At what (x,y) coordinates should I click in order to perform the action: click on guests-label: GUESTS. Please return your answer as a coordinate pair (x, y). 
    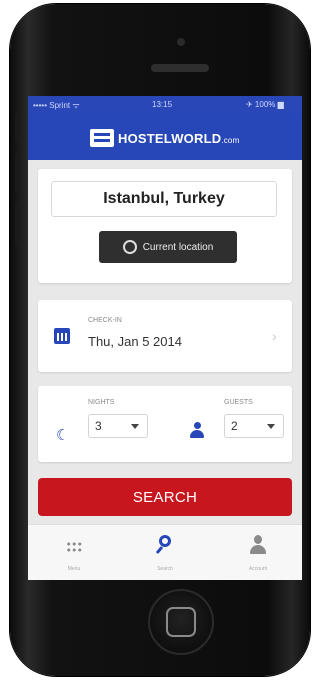
    Looking at the image, I should click on (238, 402).